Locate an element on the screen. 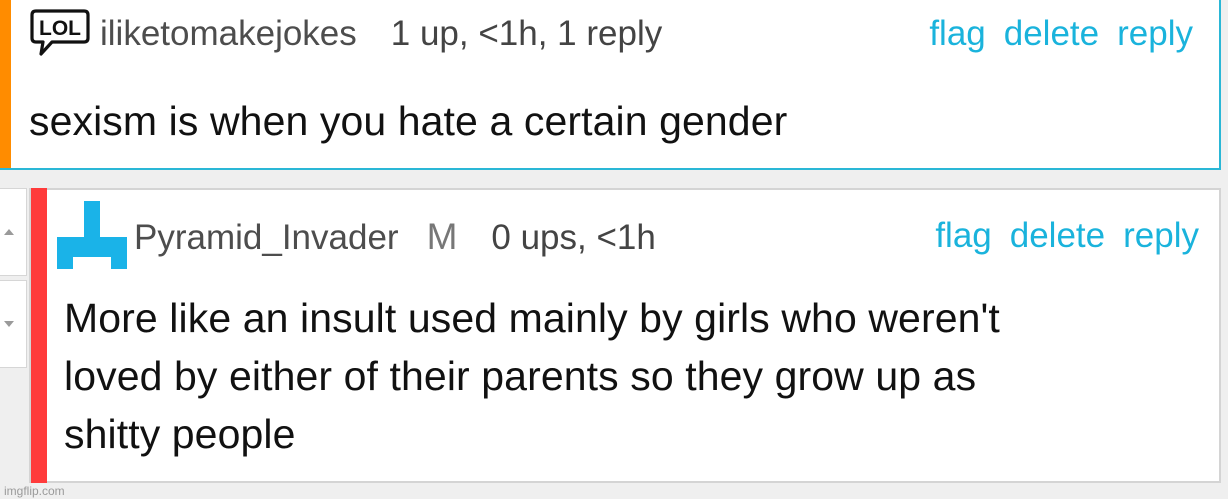  comment-body: sexism is when you hate a certain gender is located at coordinates (408, 121).